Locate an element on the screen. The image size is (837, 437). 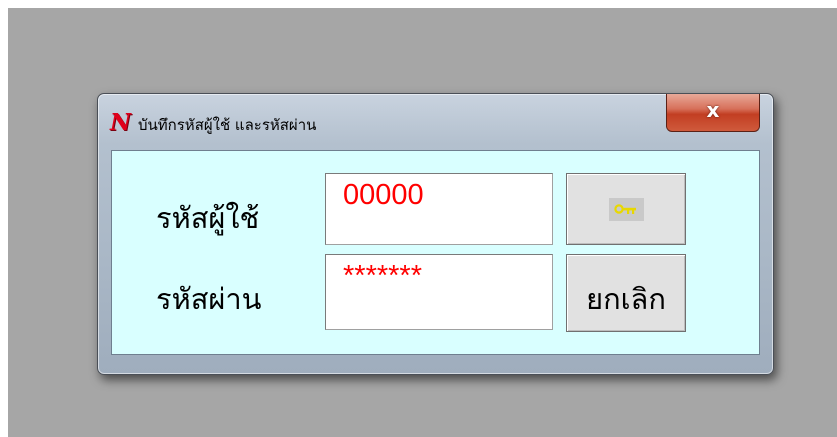
key-icon is located at coordinates (625, 209).